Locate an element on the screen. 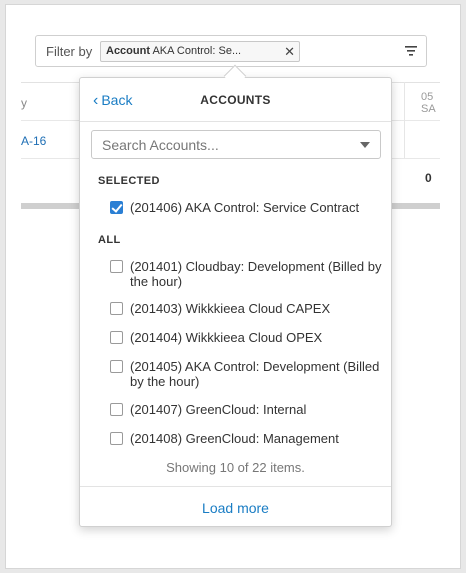 This screenshot has height=573, width=466. all-section-label: ALL is located at coordinates (109, 240).